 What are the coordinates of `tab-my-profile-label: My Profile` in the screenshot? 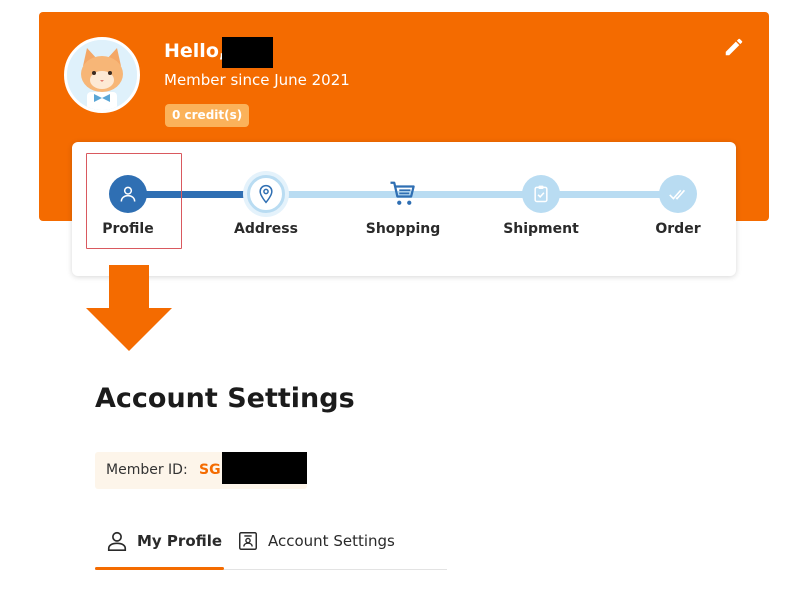 It's located at (180, 541).